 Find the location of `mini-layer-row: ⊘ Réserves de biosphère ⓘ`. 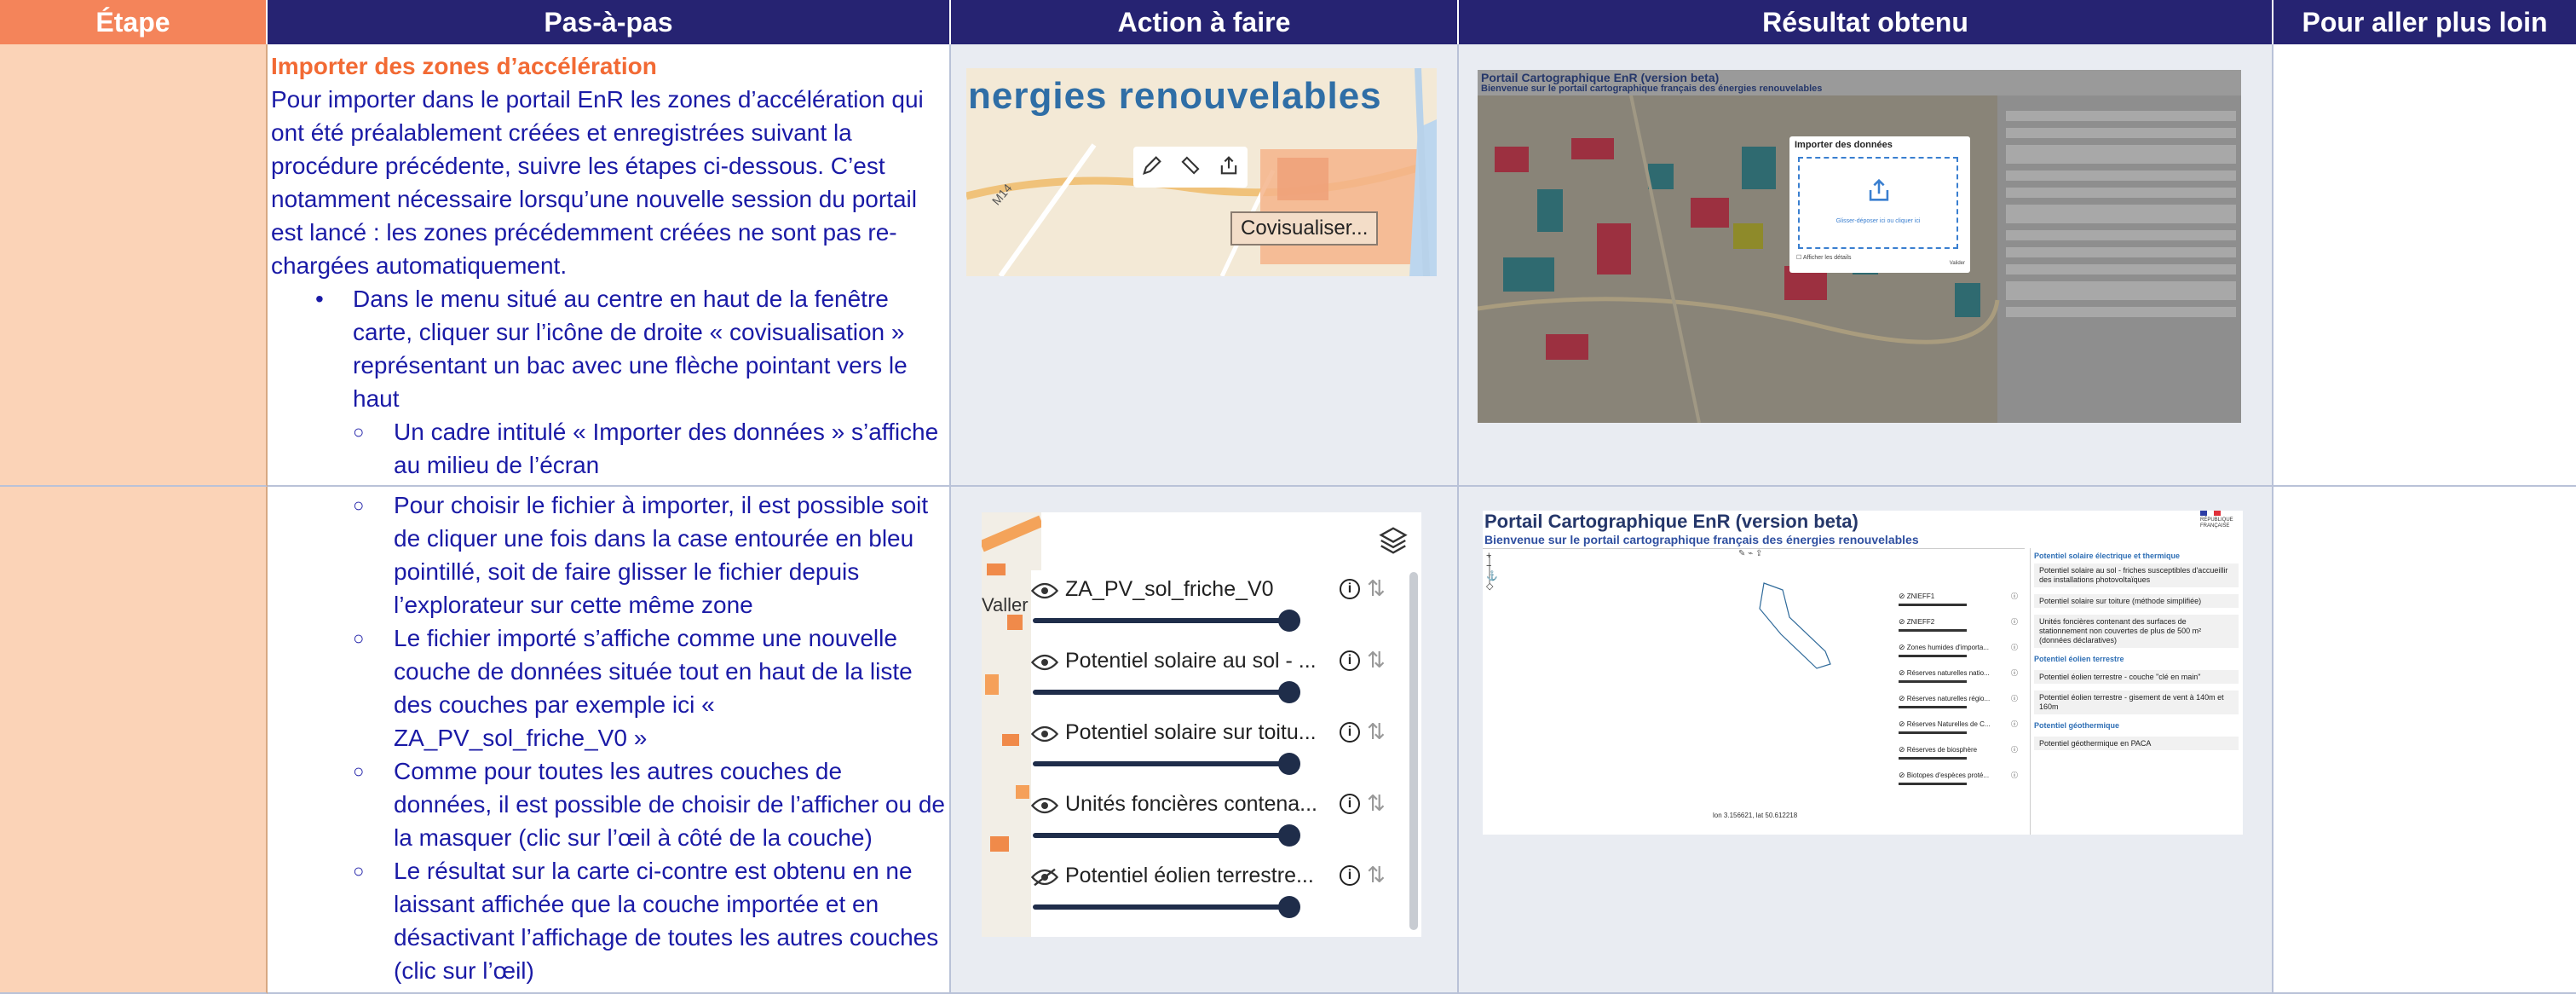

mini-layer-row: ⊘ Réserves de biosphère ⓘ is located at coordinates (1961, 758).